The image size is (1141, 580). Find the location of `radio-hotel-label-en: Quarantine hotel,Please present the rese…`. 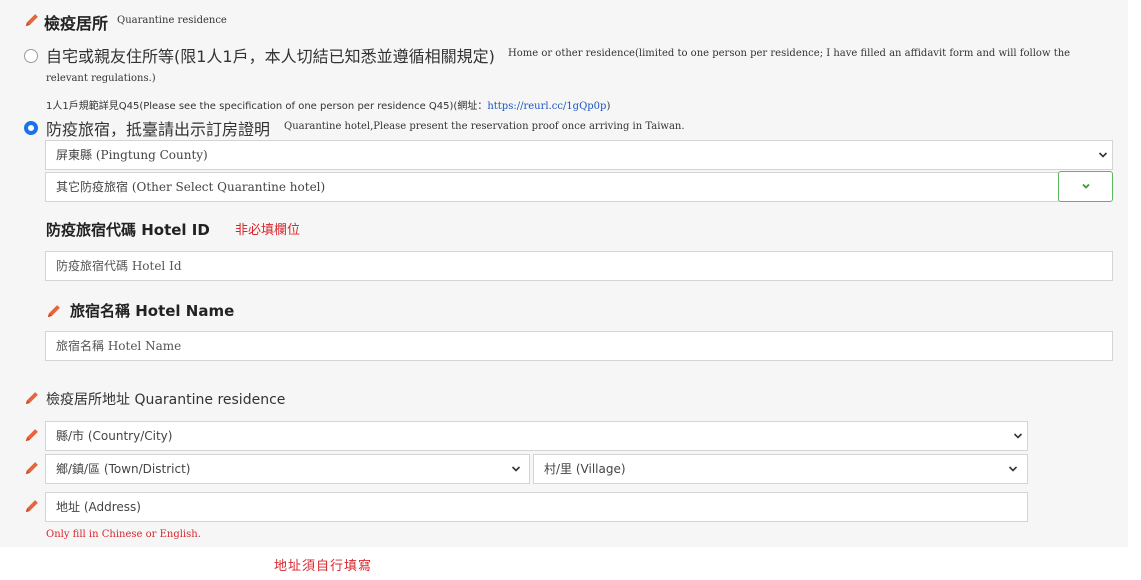

radio-hotel-label-en: Quarantine hotel,Please present the rese… is located at coordinates (484, 126).